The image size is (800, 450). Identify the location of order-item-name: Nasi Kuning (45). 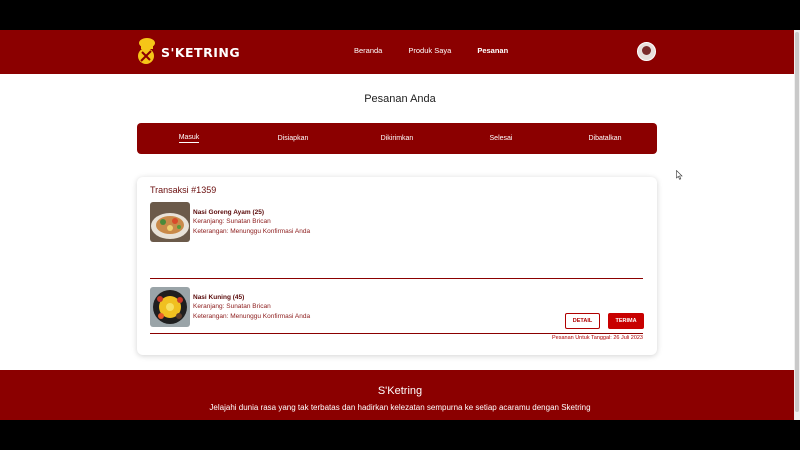
(219, 297).